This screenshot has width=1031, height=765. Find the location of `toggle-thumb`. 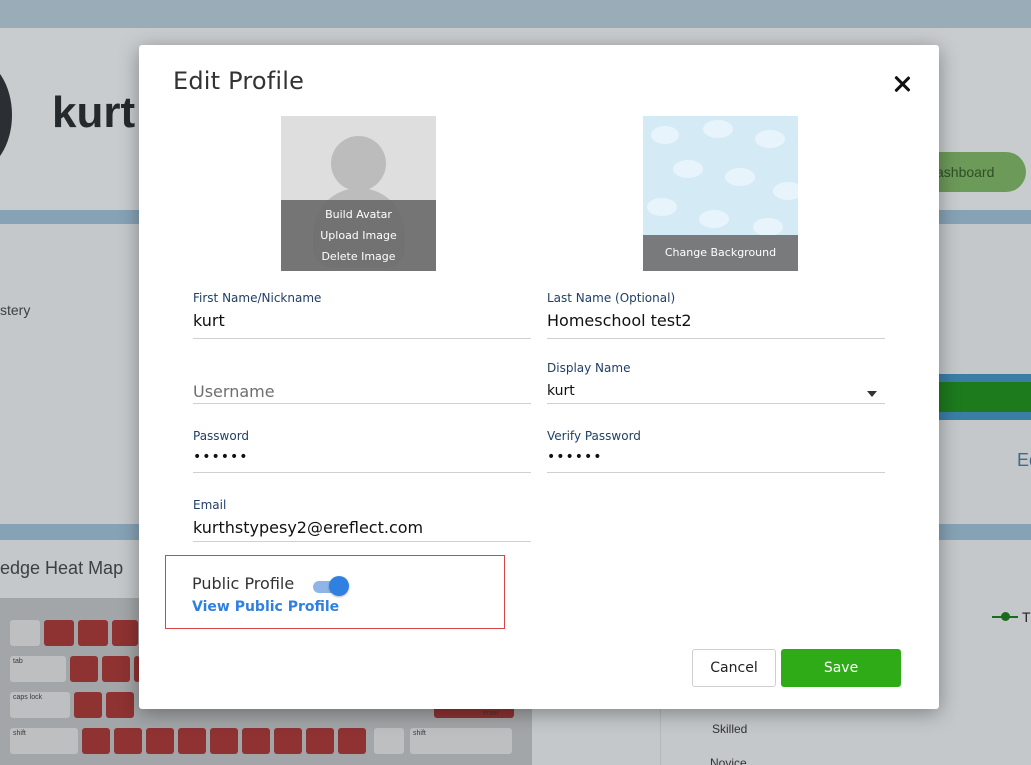

toggle-thumb is located at coordinates (339, 586).